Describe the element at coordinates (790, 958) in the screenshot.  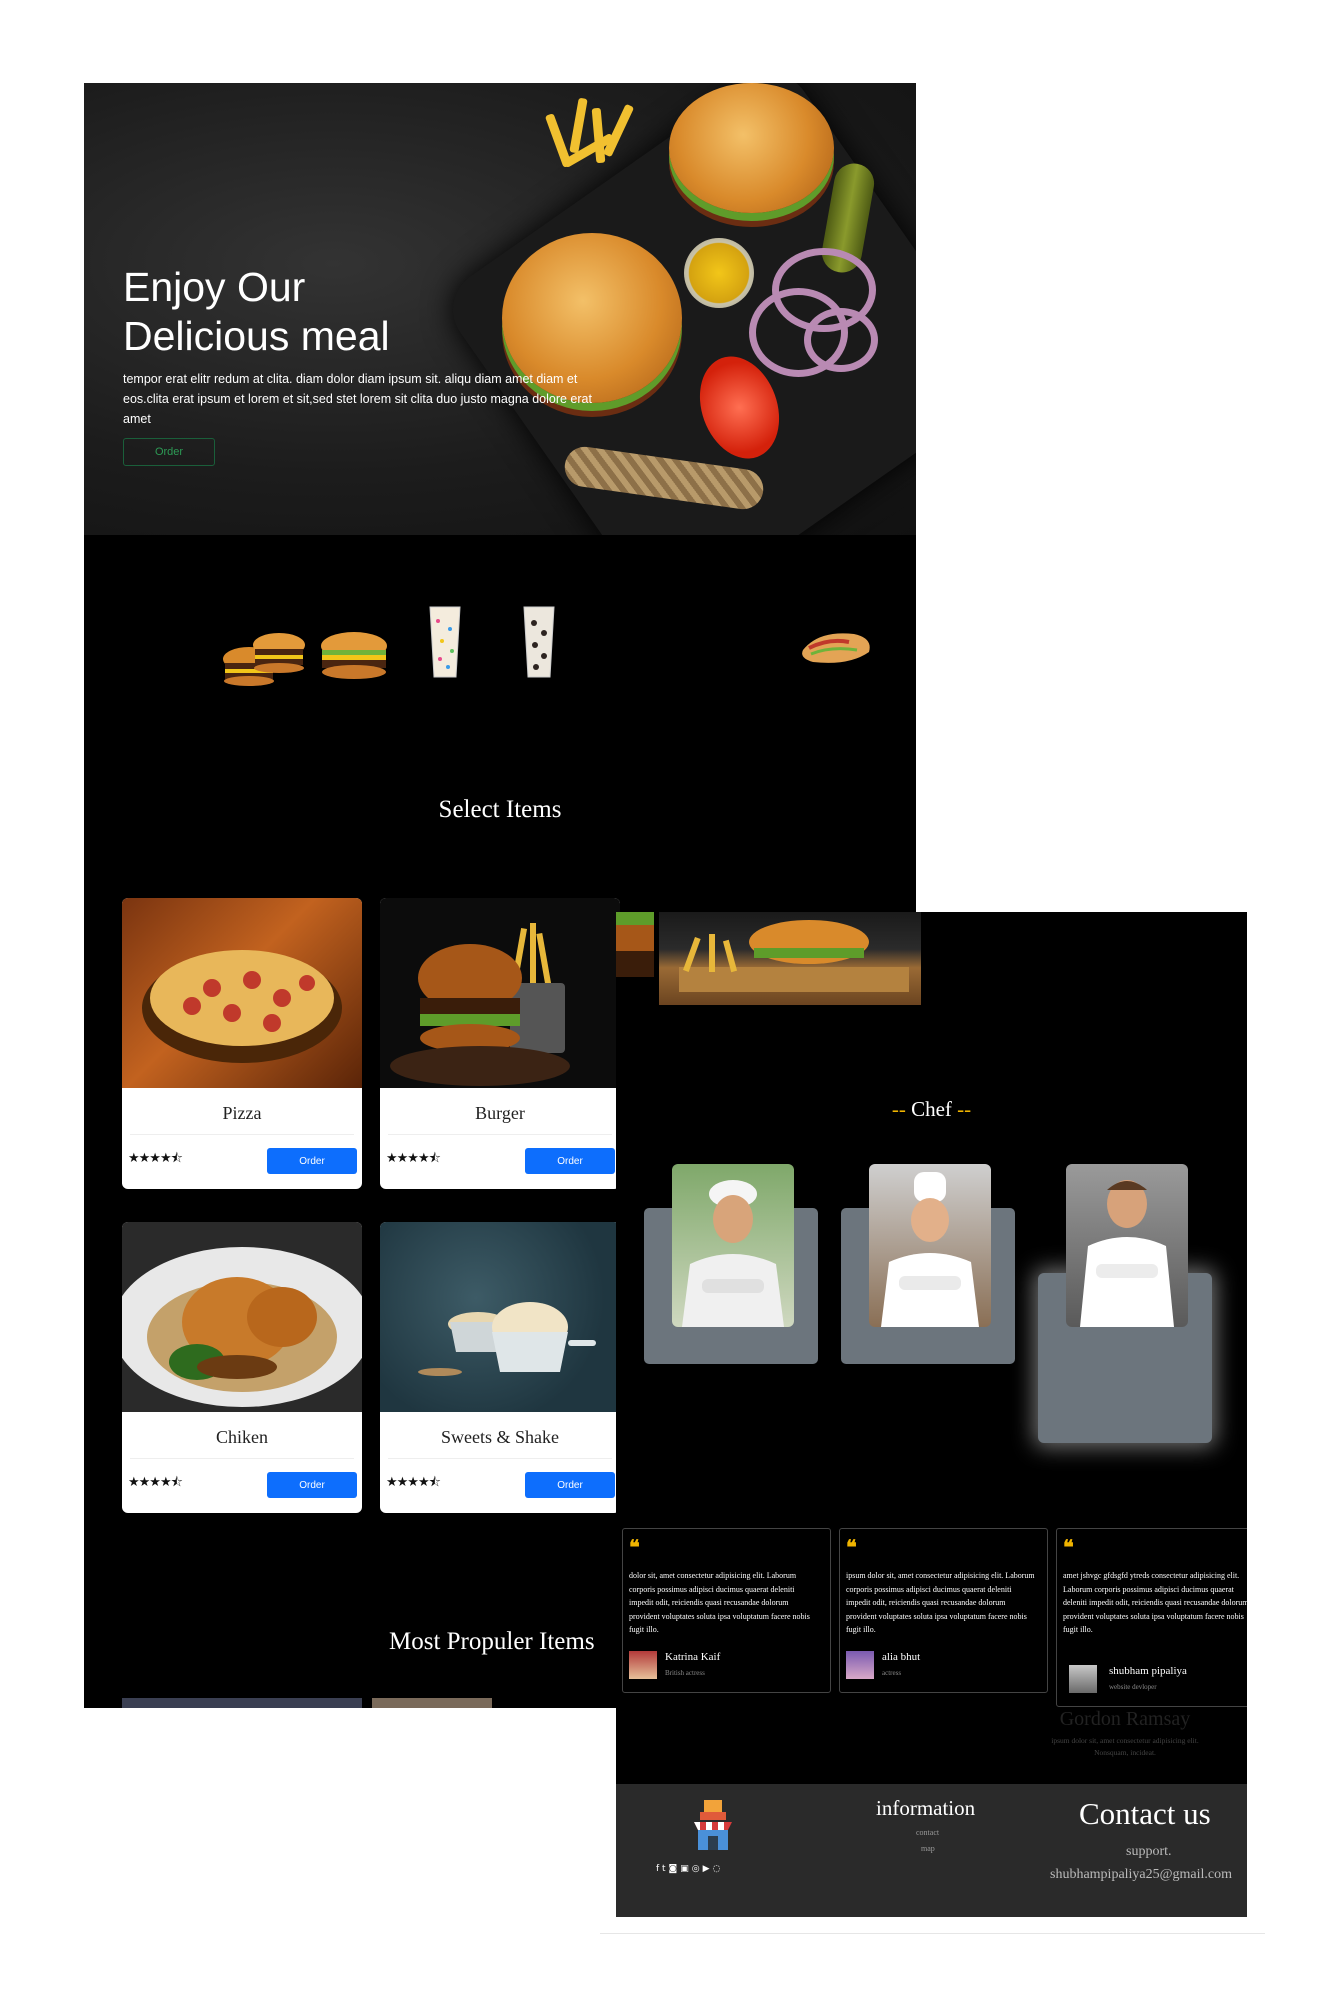
I see `food-image-banner` at that location.